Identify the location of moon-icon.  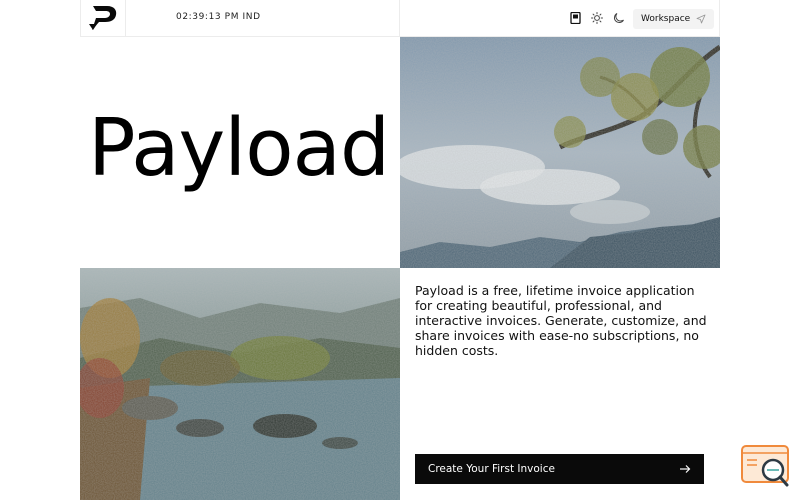
(619, 18).